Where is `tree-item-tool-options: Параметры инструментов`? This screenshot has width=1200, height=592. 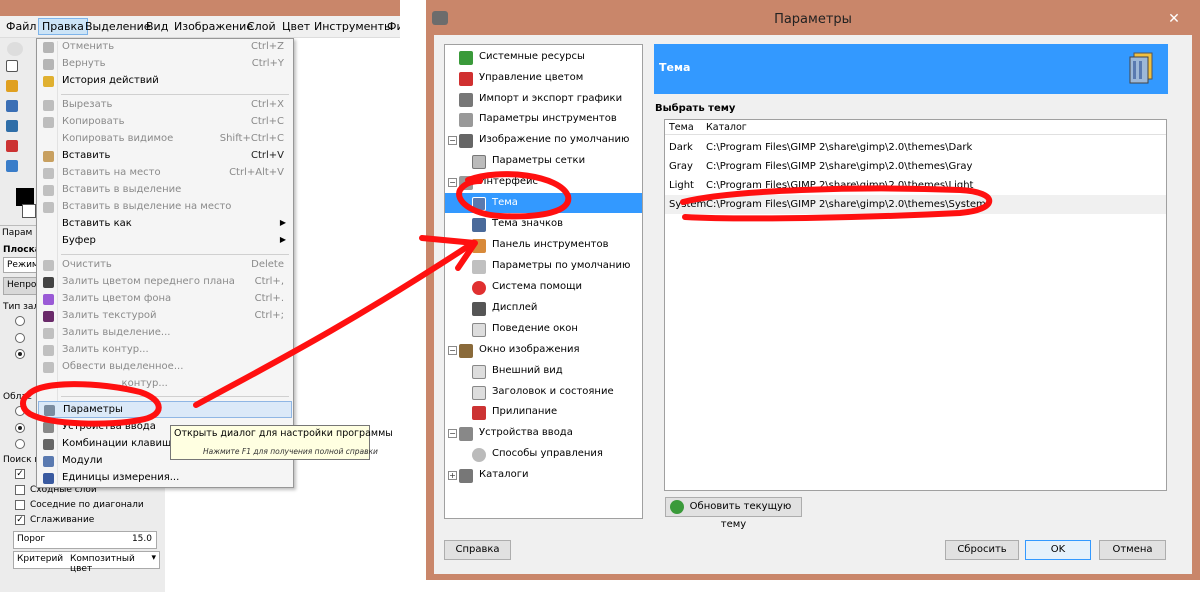 tree-item-tool-options: Параметры инструментов is located at coordinates (543, 119).